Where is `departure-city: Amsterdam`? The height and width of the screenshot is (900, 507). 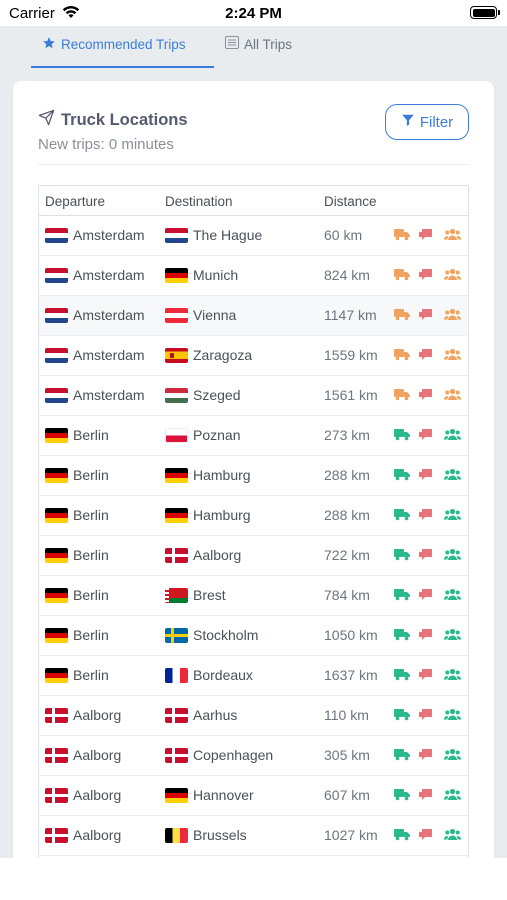 departure-city: Amsterdam is located at coordinates (109, 235).